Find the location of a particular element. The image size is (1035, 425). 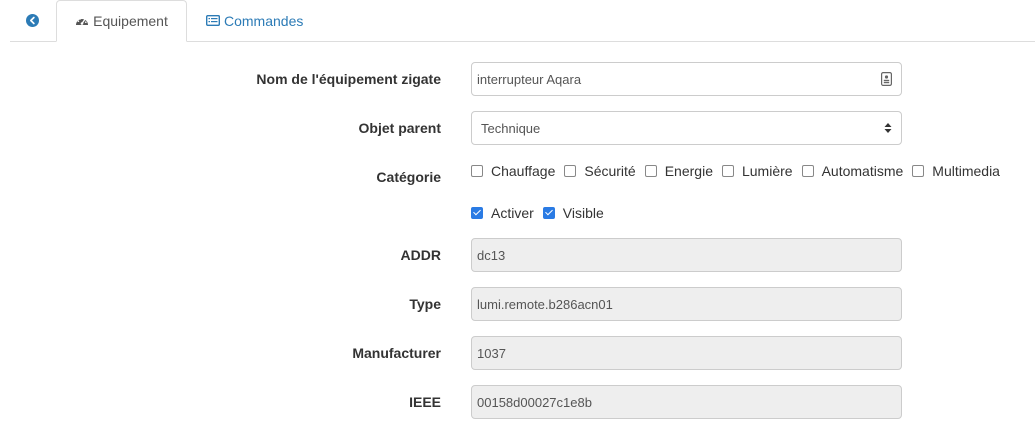

parent-label: Objet parent is located at coordinates (399, 128).